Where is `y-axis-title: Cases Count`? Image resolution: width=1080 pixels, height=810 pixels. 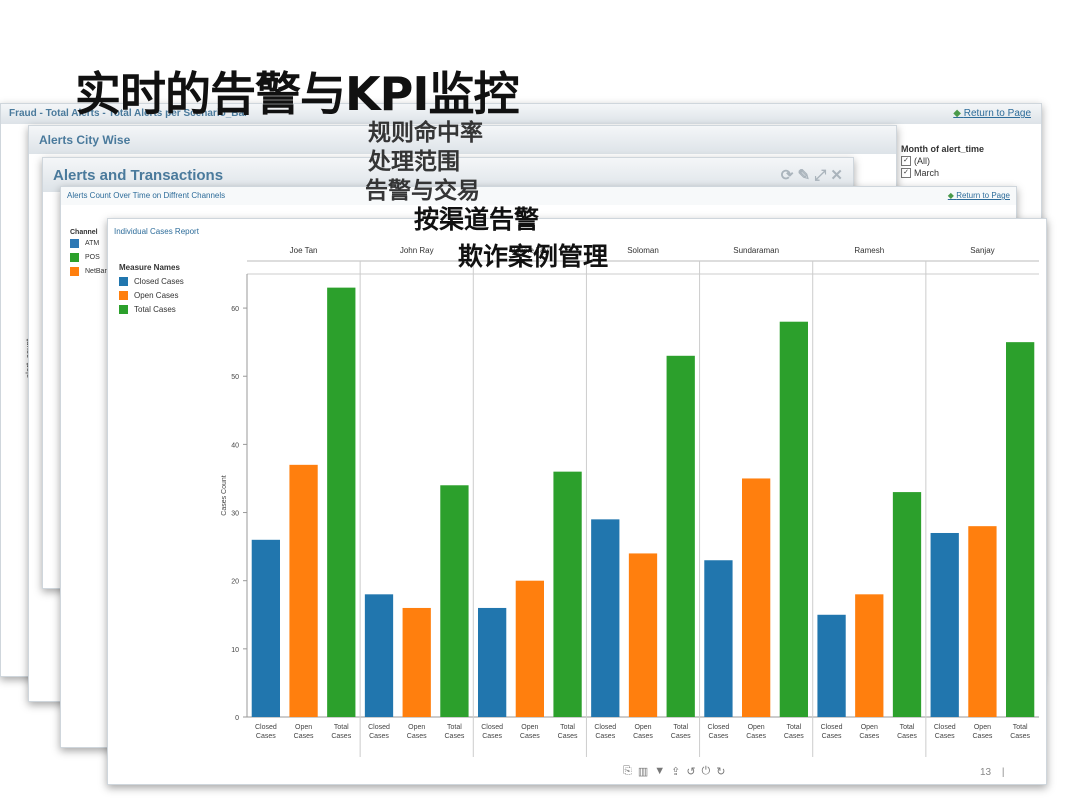 y-axis-title: Cases Count is located at coordinates (224, 495).